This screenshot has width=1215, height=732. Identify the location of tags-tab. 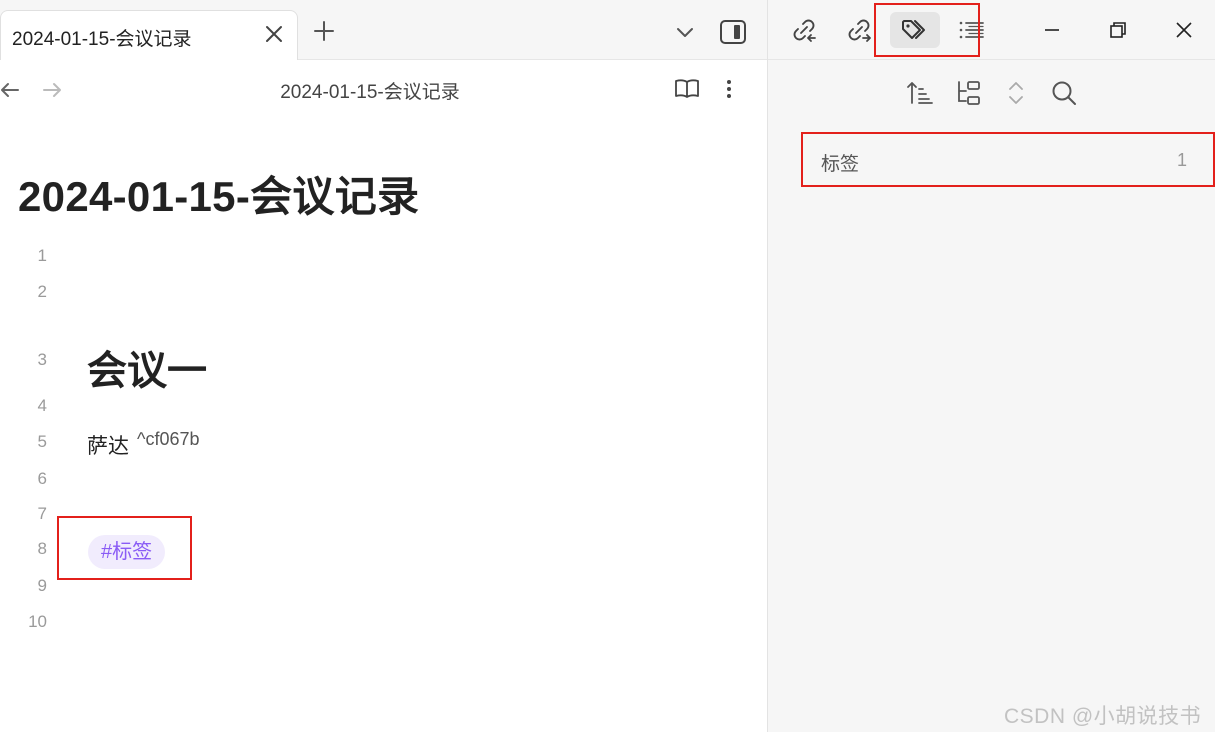
(915, 30).